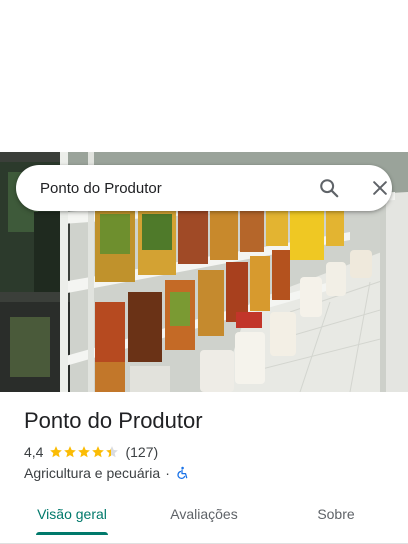 The image size is (408, 544). What do you see at coordinates (182, 472) in the screenshot?
I see `wheelchair-icon` at bounding box center [182, 472].